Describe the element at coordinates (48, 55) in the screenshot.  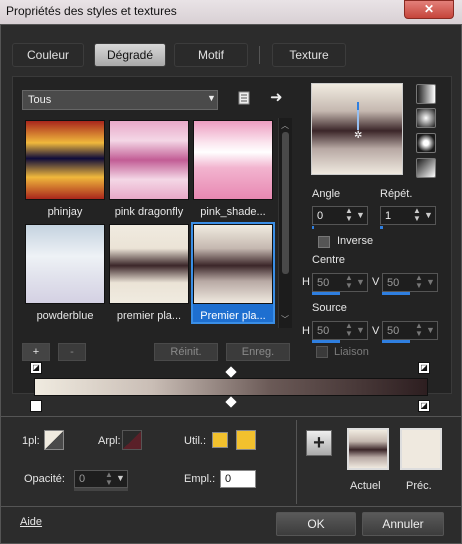
I see `tab-couleur: Couleur` at that location.